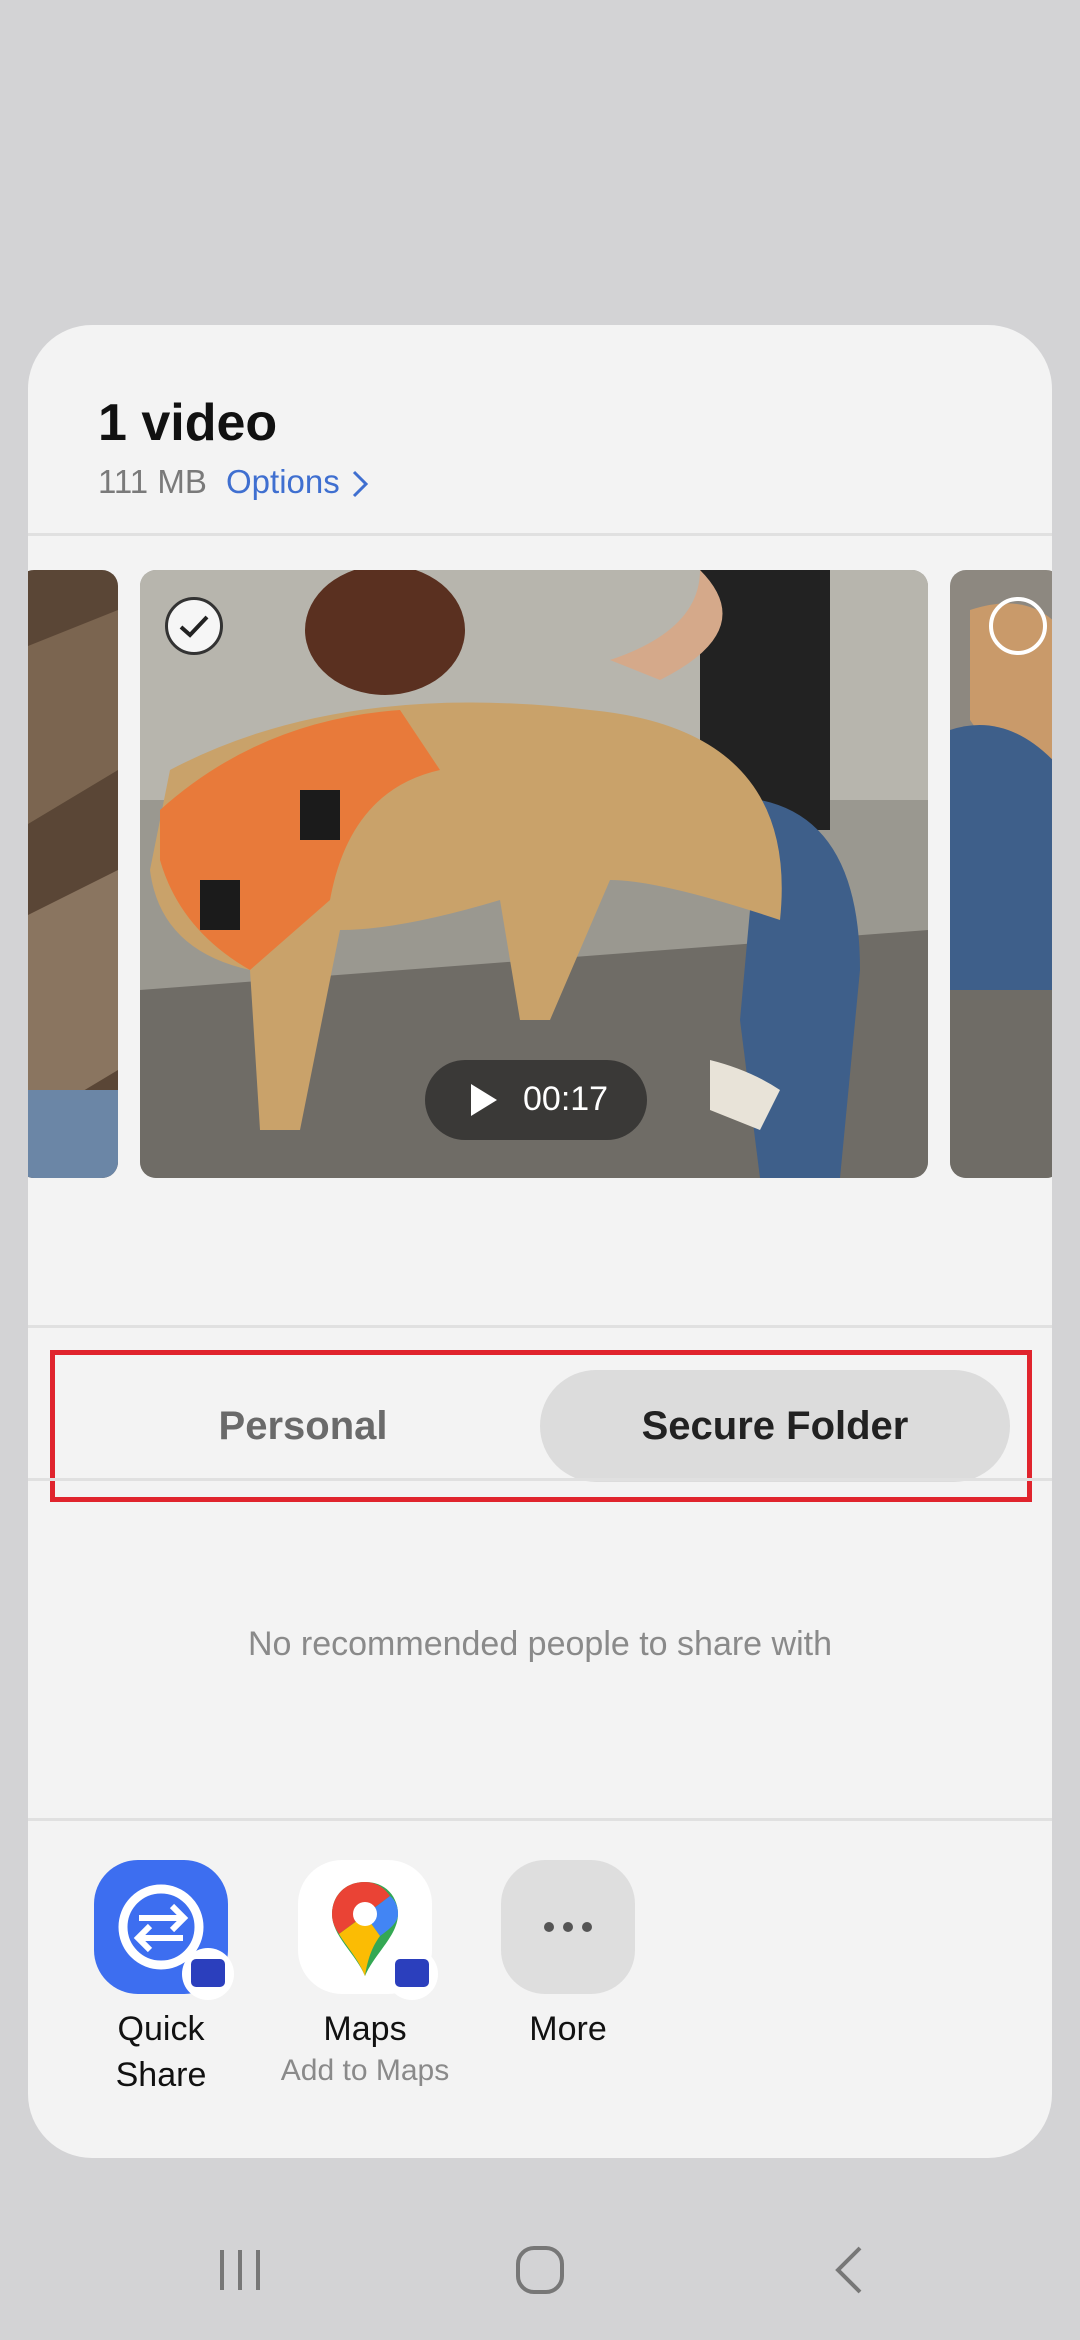 The image size is (1080, 2340). Describe the element at coordinates (365, 2070) in the screenshot. I see `app-sublabel: Add to Maps` at that location.